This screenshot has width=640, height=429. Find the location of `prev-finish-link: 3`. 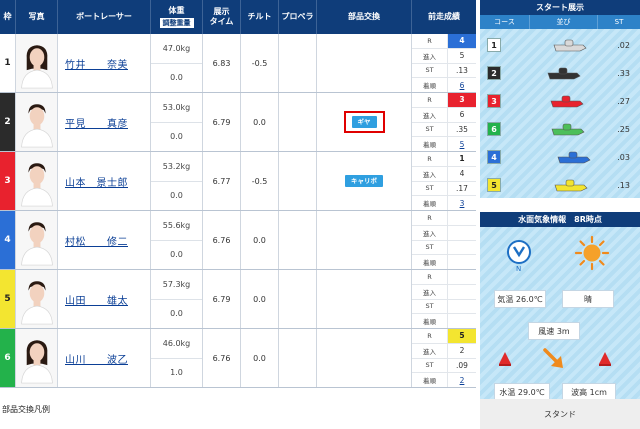

prev-finish-link: 3 is located at coordinates (462, 203).